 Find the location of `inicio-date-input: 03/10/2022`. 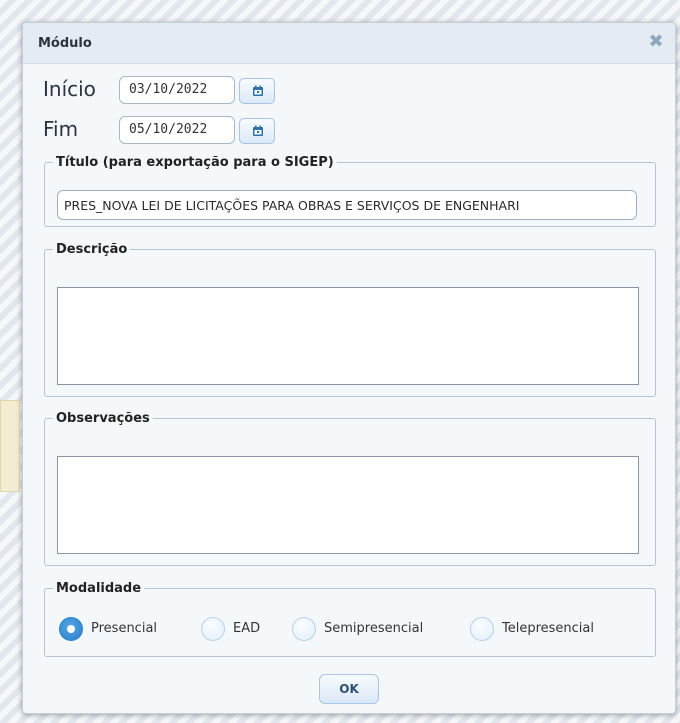

inicio-date-input: 03/10/2022 is located at coordinates (177, 90).